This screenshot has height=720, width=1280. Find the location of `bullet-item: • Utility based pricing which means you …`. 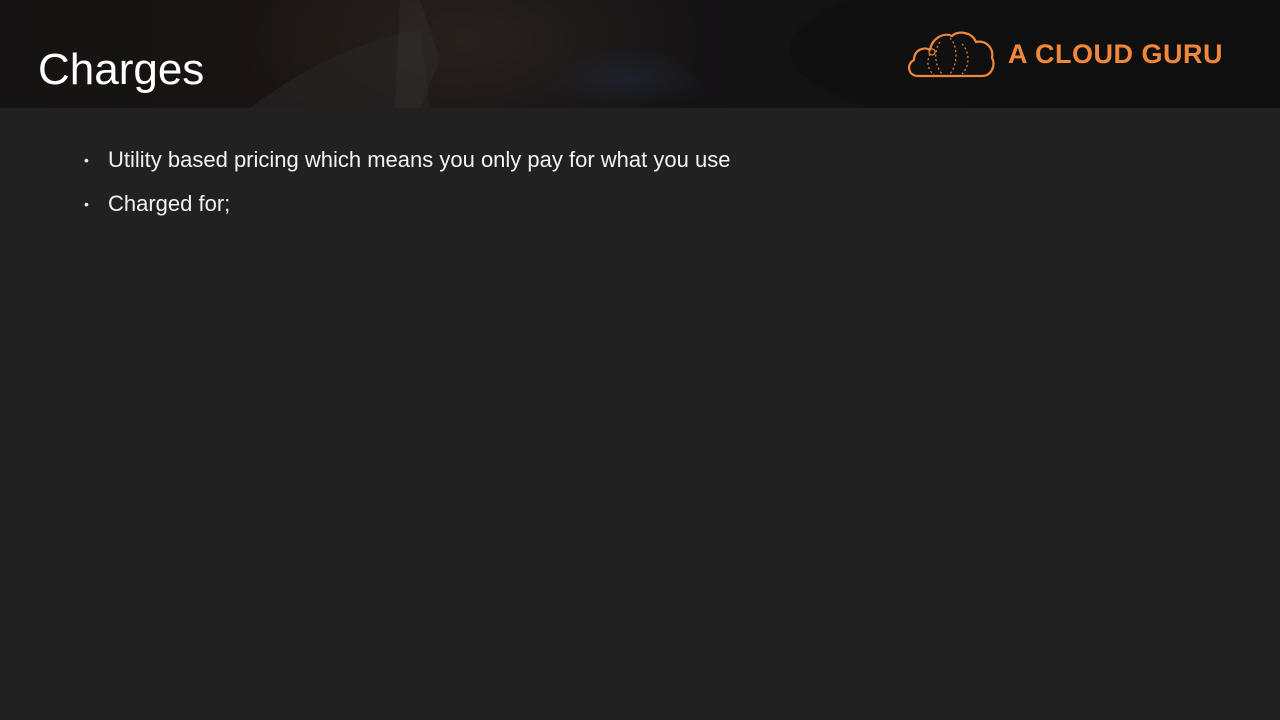

bullet-item: • Utility based pricing which means you … is located at coordinates (407, 160).